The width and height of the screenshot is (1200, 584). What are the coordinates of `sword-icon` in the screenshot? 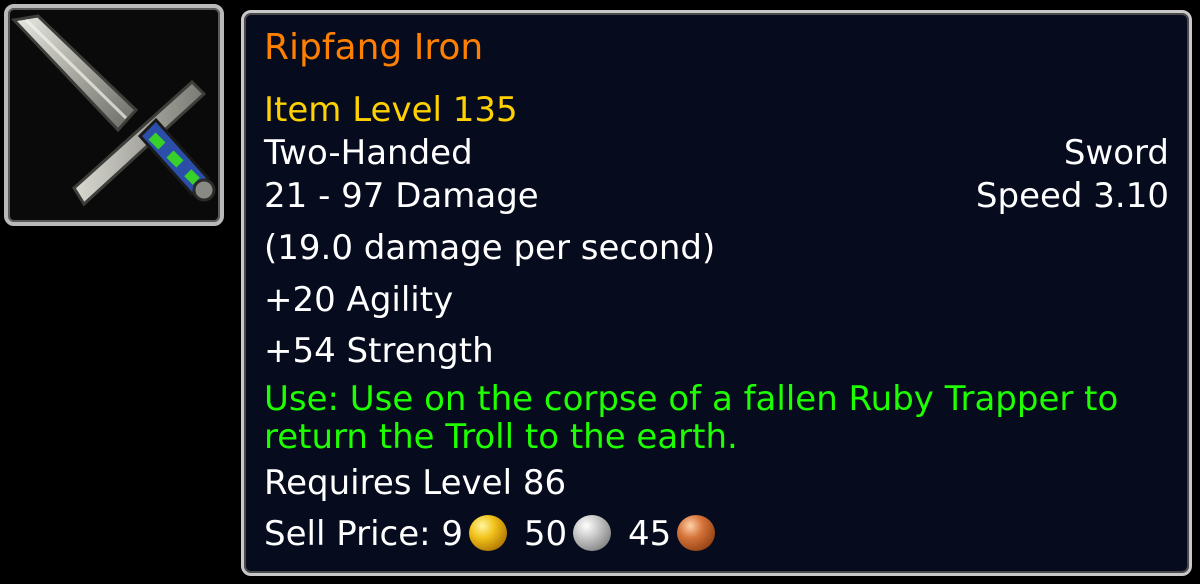 It's located at (113, 110).